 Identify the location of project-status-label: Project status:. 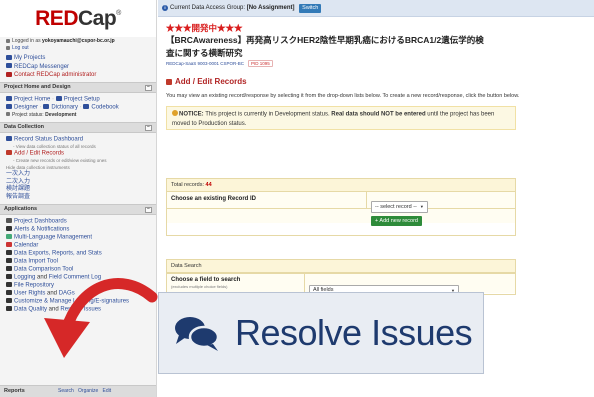
(28, 114).